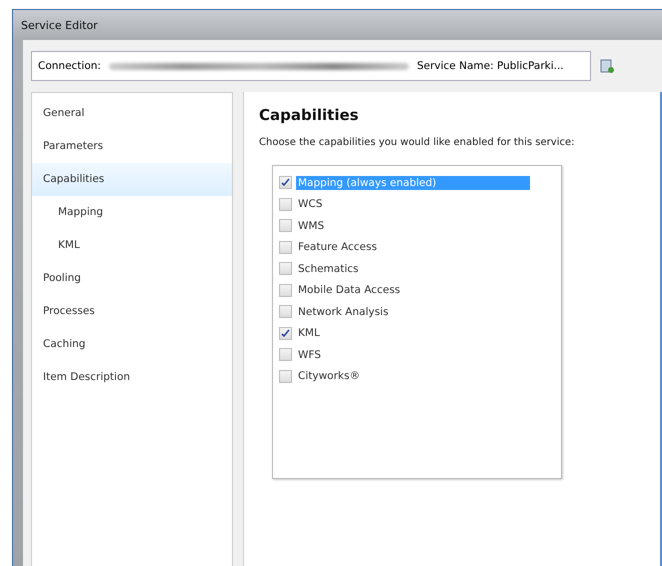 The width and height of the screenshot is (662, 566). I want to click on capability-label: WFS, so click(309, 355).